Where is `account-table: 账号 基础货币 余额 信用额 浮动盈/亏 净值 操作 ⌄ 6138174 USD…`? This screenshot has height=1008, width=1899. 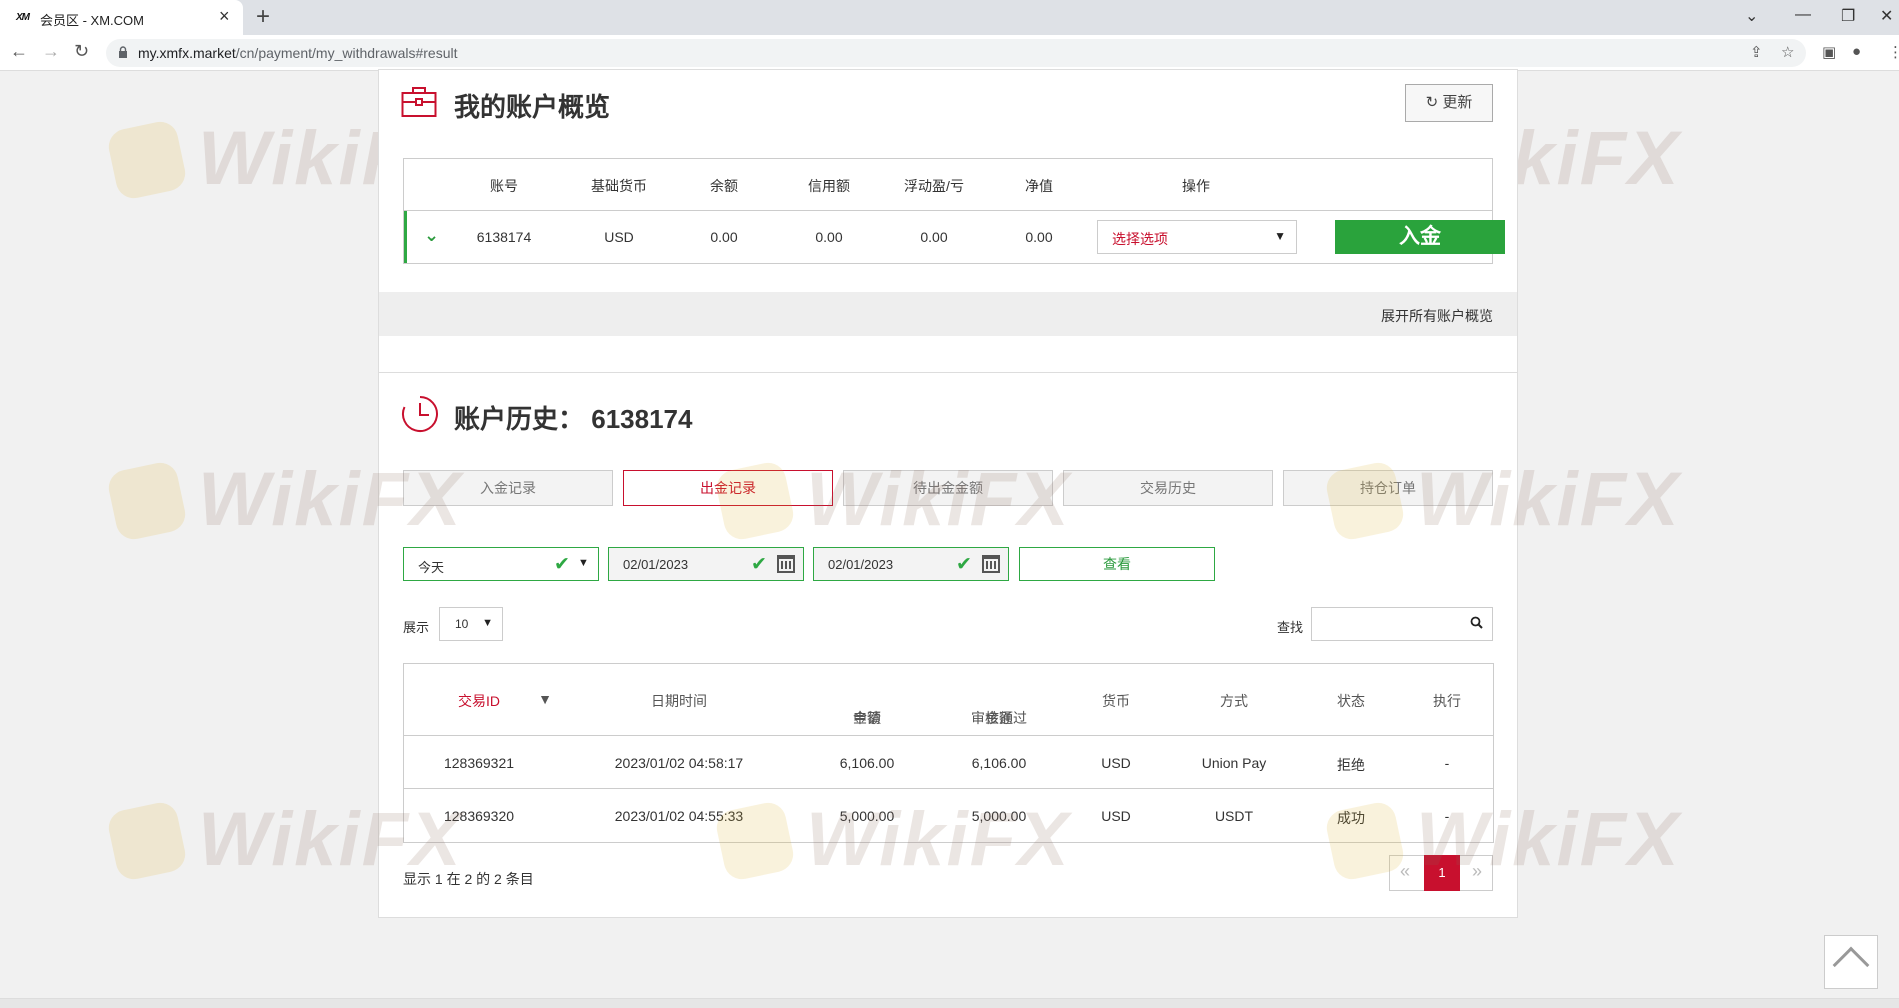 account-table: 账号 基础货币 余额 信用额 浮动盈/亏 净值 操作 ⌄ 6138174 USD… is located at coordinates (954, 211).